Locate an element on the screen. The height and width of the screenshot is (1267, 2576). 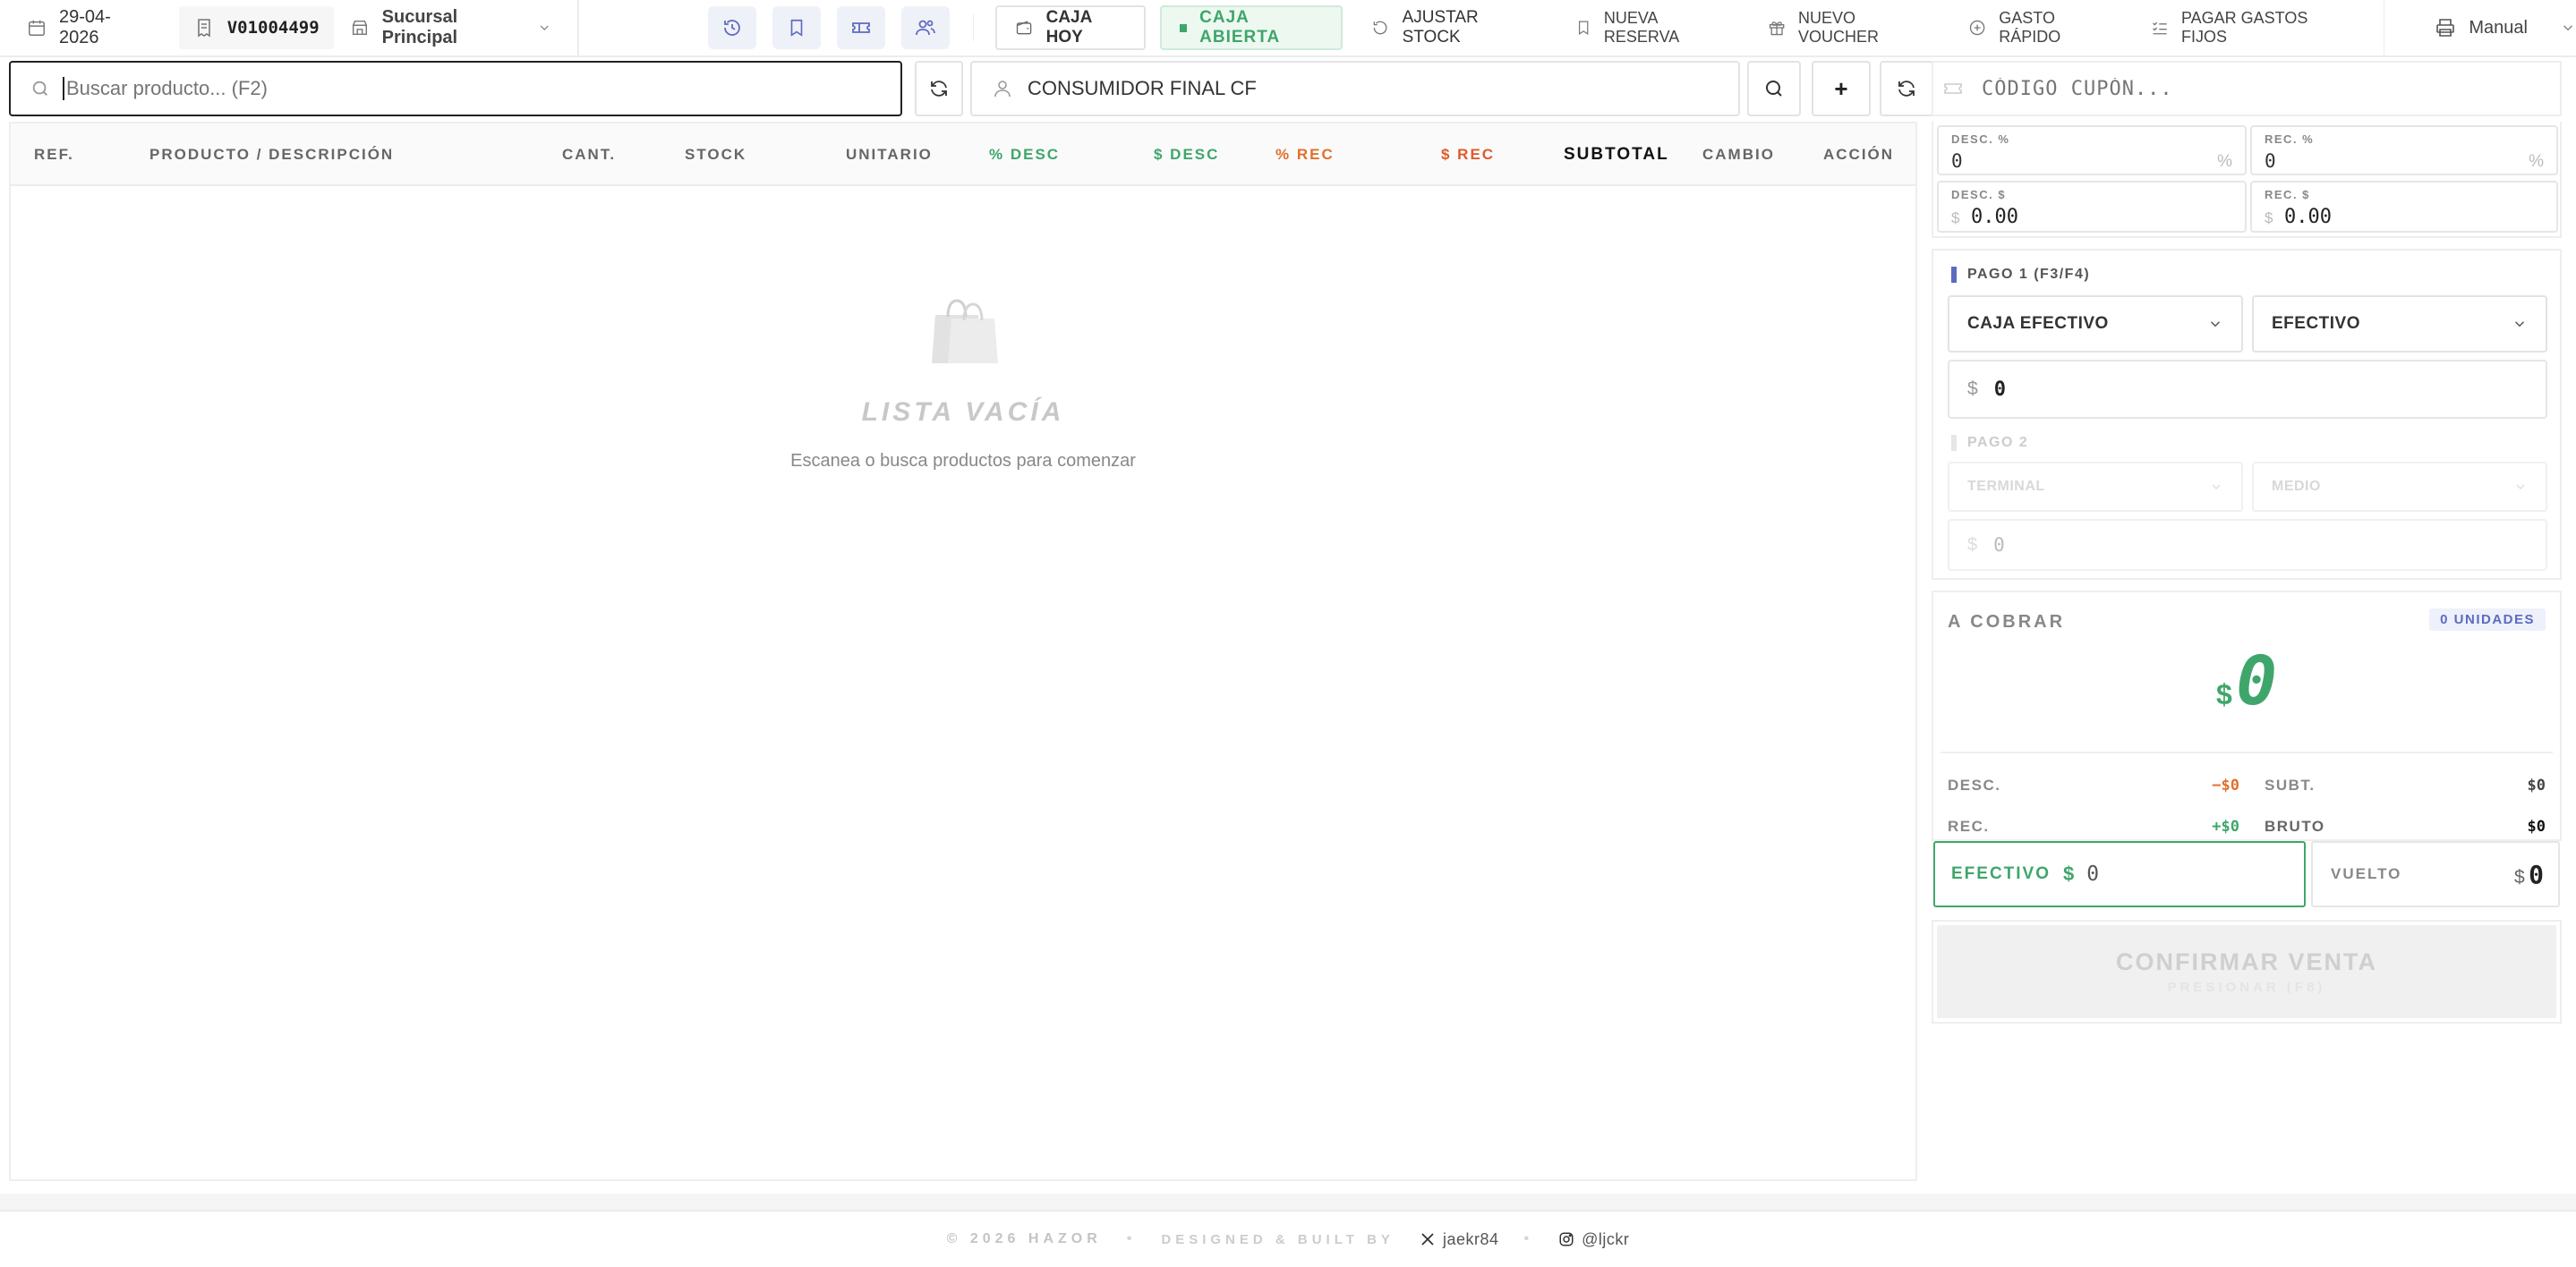
add-customer-button: + is located at coordinates (1841, 89).